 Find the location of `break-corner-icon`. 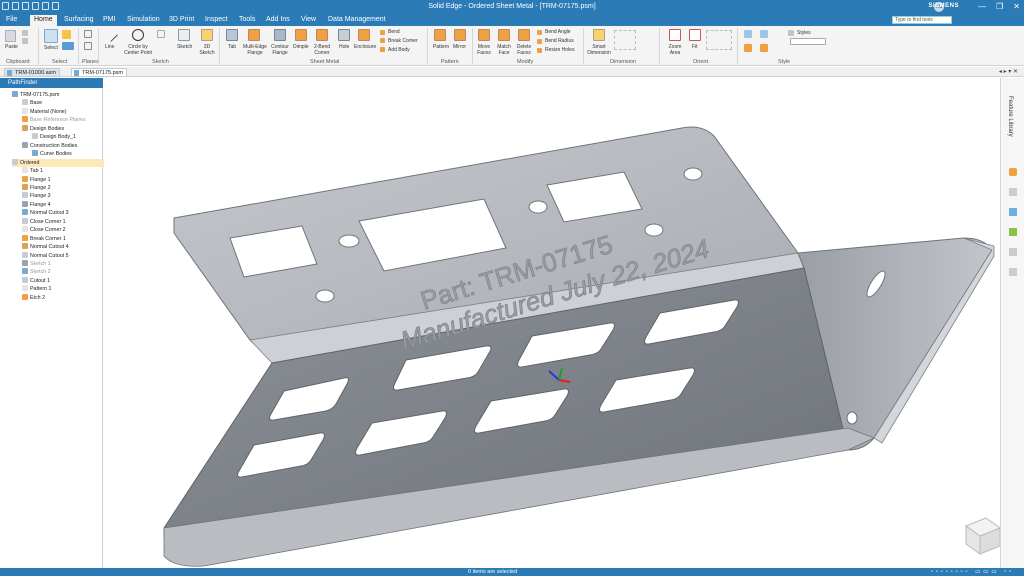

break-corner-icon is located at coordinates (382, 40).